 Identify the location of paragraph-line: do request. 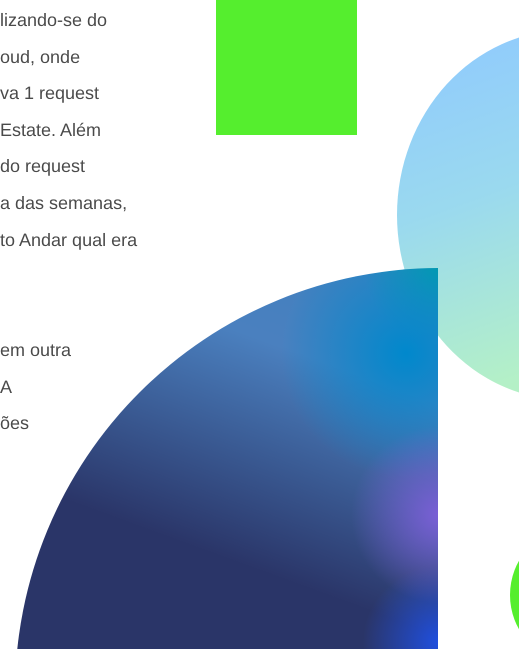
(43, 166).